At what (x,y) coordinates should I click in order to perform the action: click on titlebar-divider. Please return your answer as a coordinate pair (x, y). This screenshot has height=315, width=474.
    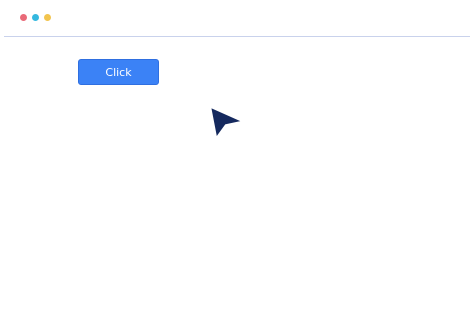
    Looking at the image, I should click on (237, 36).